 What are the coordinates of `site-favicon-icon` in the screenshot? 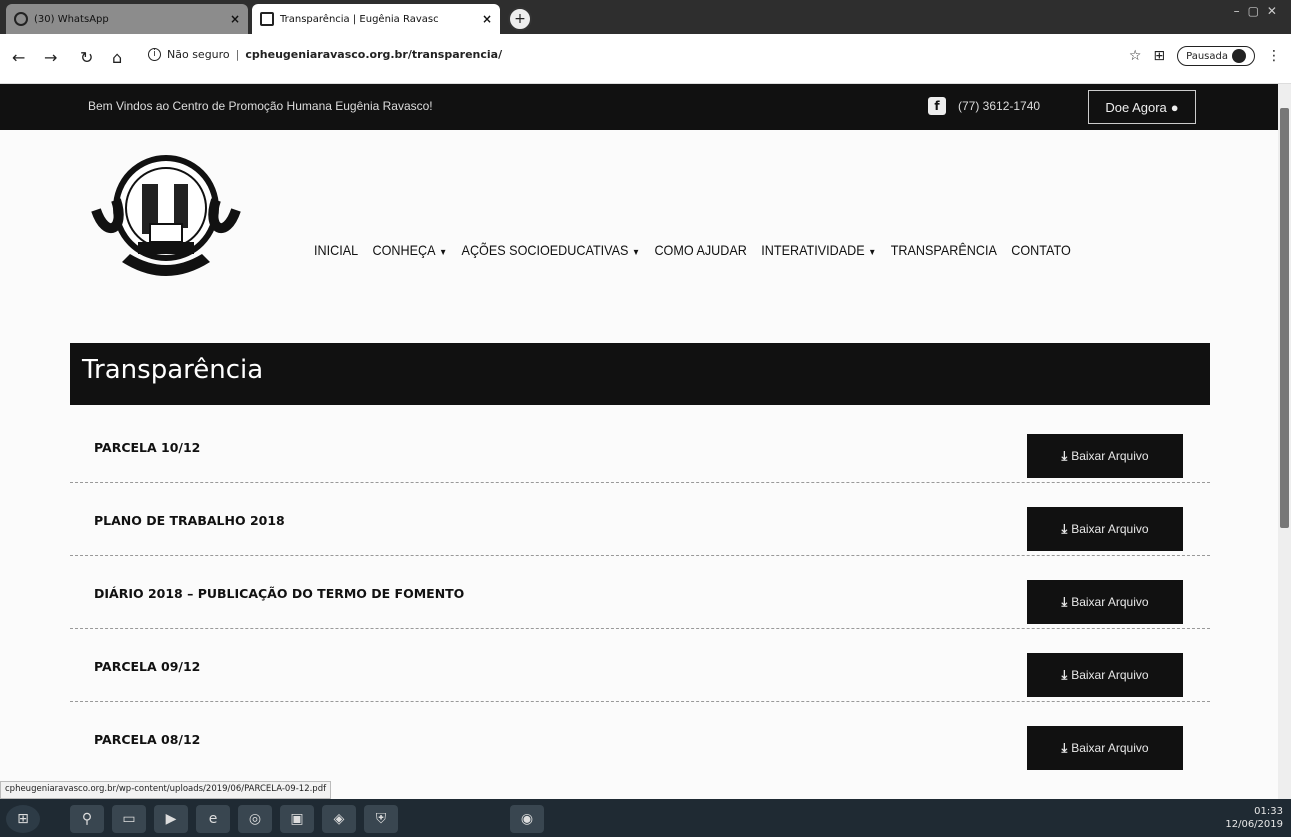 It's located at (267, 19).